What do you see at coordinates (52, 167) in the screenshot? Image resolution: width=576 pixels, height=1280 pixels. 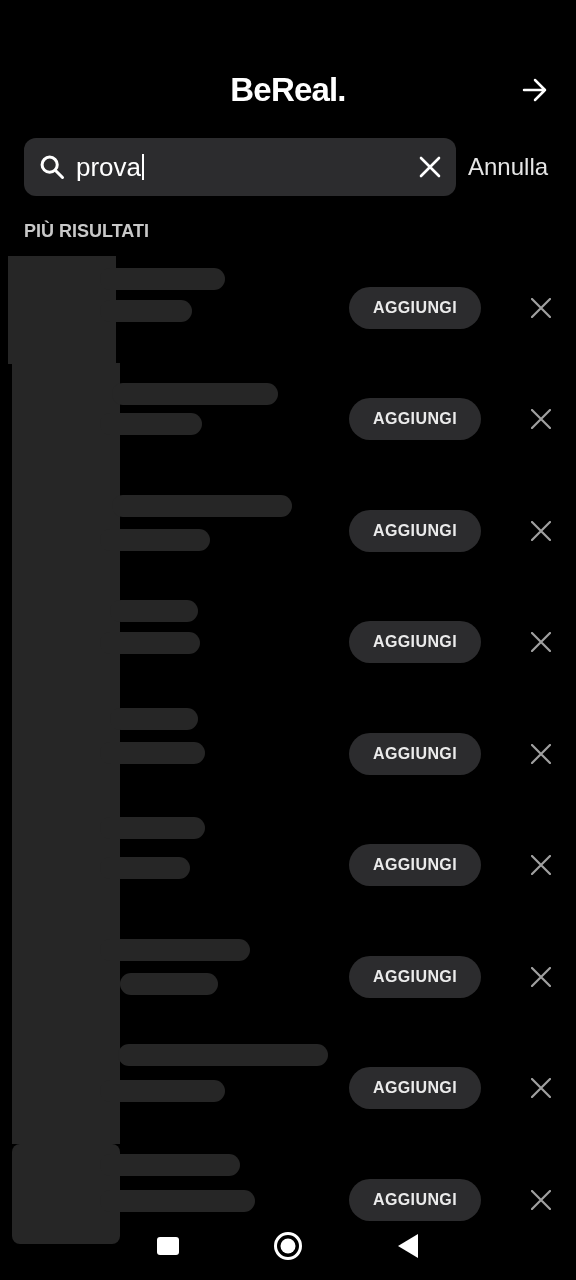 I see `search-icon` at bounding box center [52, 167].